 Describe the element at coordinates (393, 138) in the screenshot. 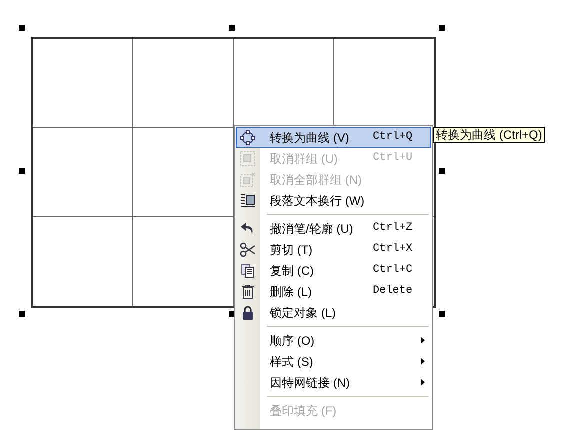

I see `shortcut-text: Ctrl+Q` at that location.